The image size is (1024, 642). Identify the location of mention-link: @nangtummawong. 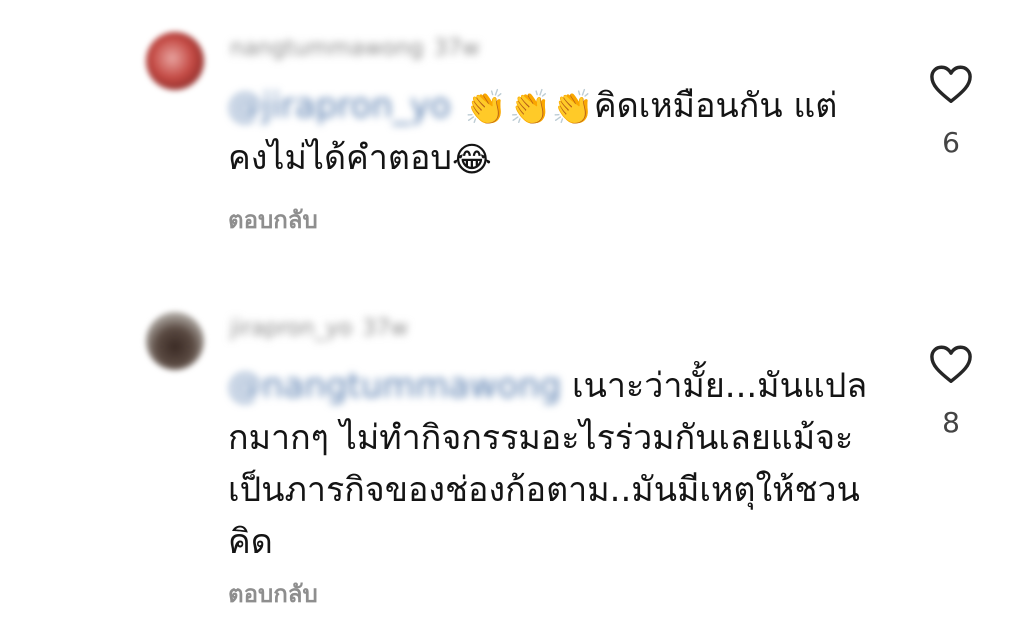
(394, 386).